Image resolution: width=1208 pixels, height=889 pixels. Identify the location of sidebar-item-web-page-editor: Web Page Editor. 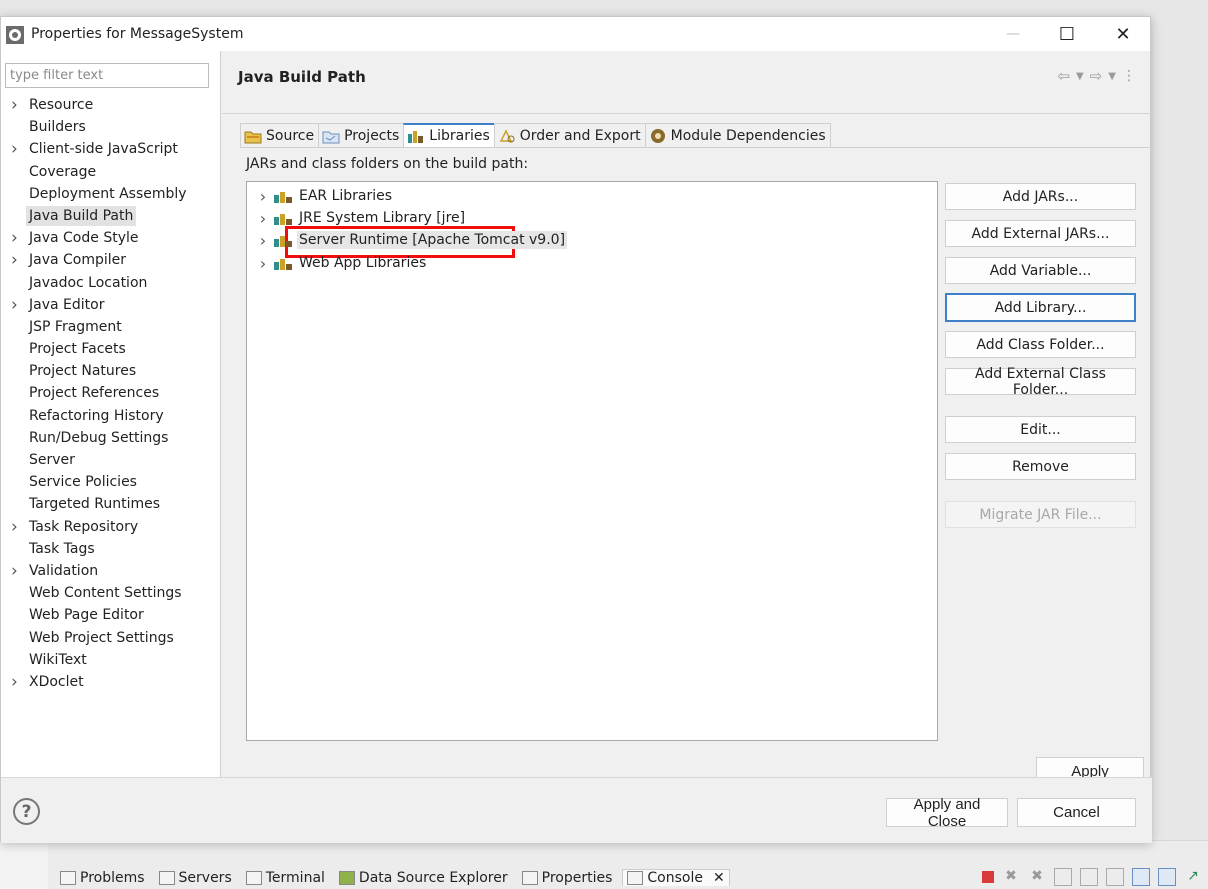
(111, 615).